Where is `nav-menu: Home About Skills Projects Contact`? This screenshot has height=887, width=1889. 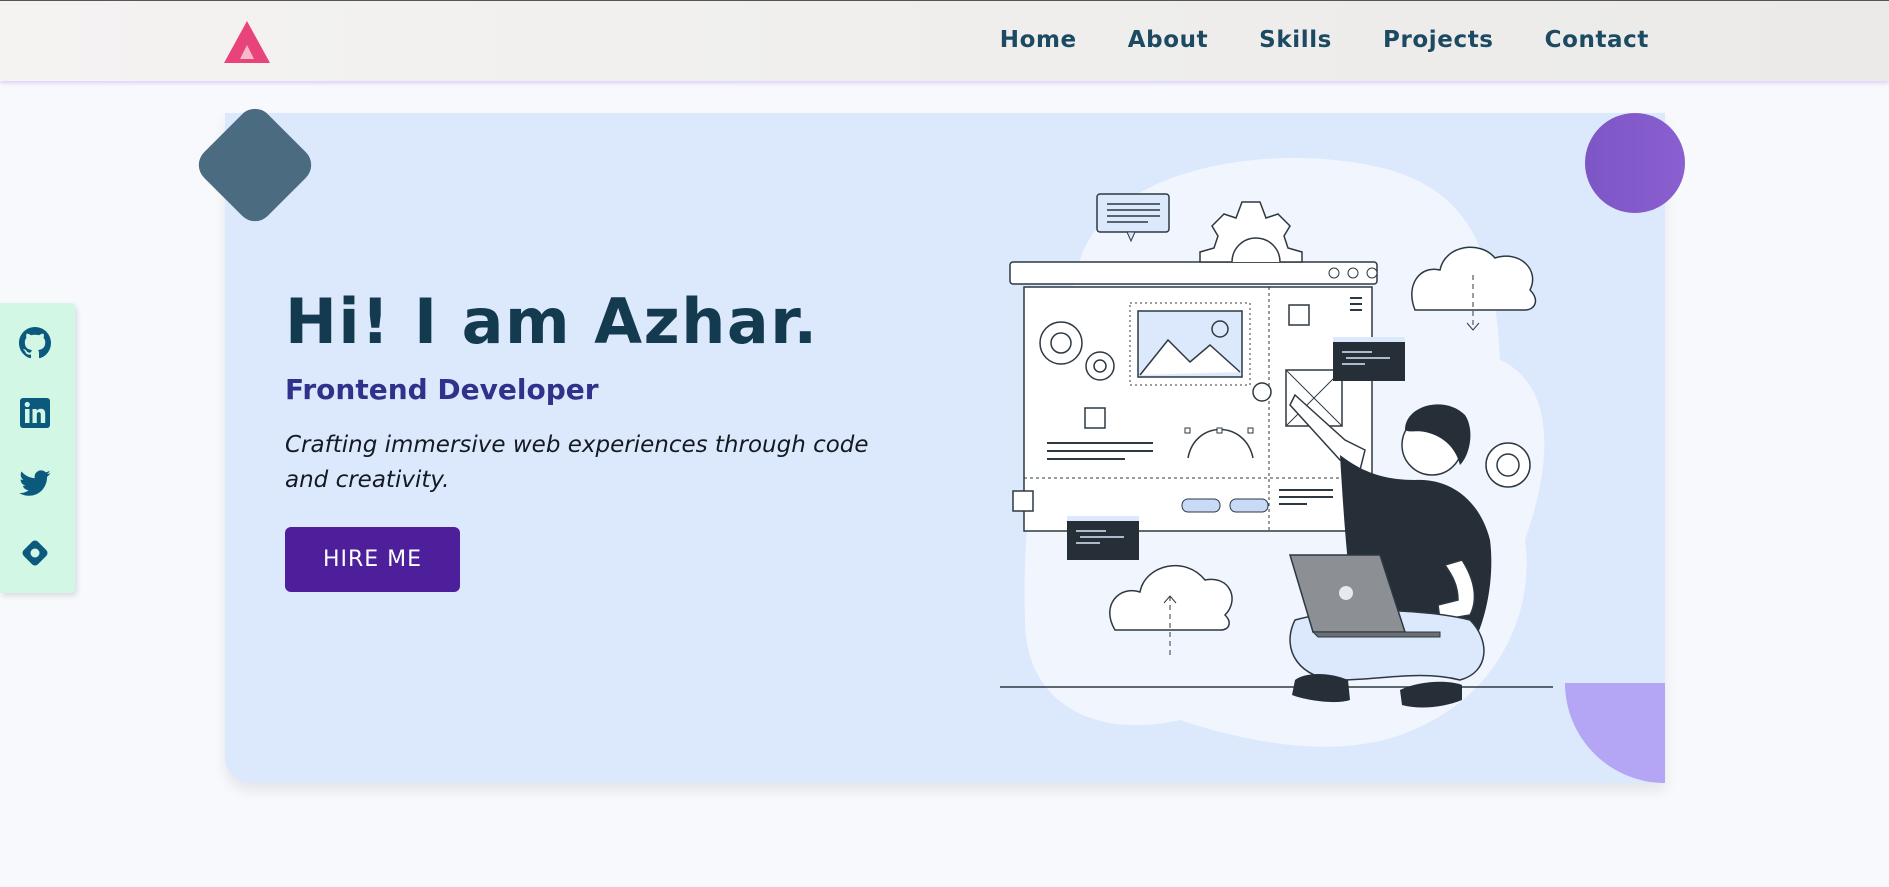 nav-menu: Home About Skills Projects Contact is located at coordinates (1324, 40).